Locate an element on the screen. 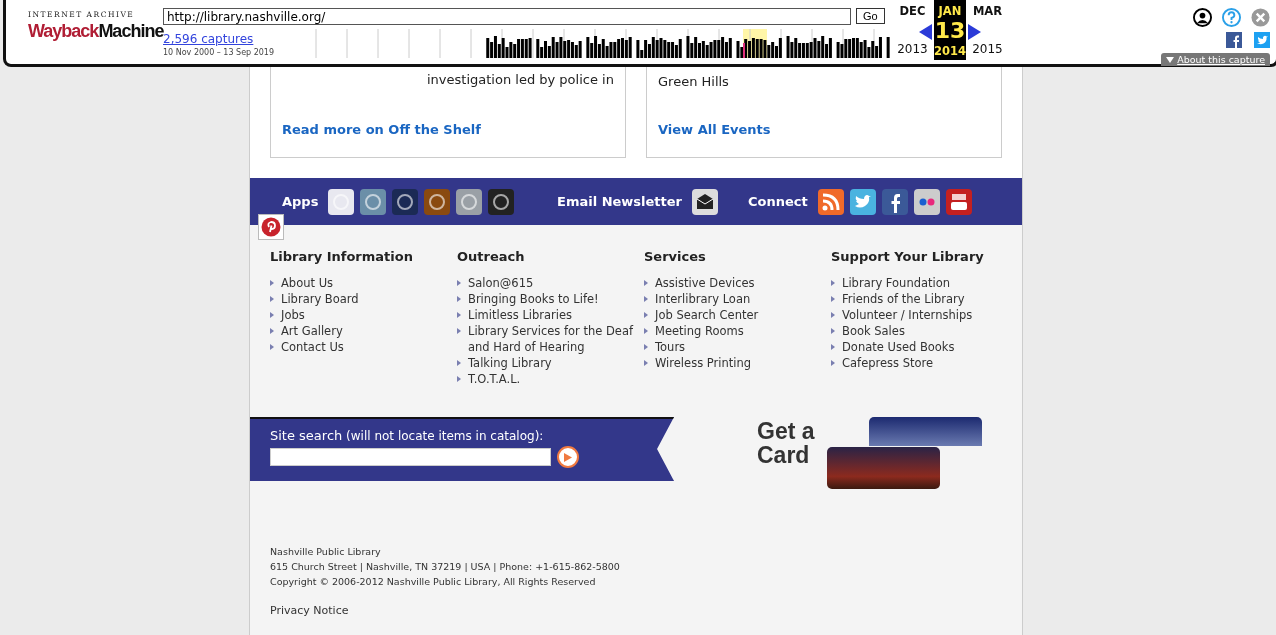 The height and width of the screenshot is (635, 1276). footer-link: Library Services for the Deaf and Hard of Hearing is located at coordinates (548, 339).